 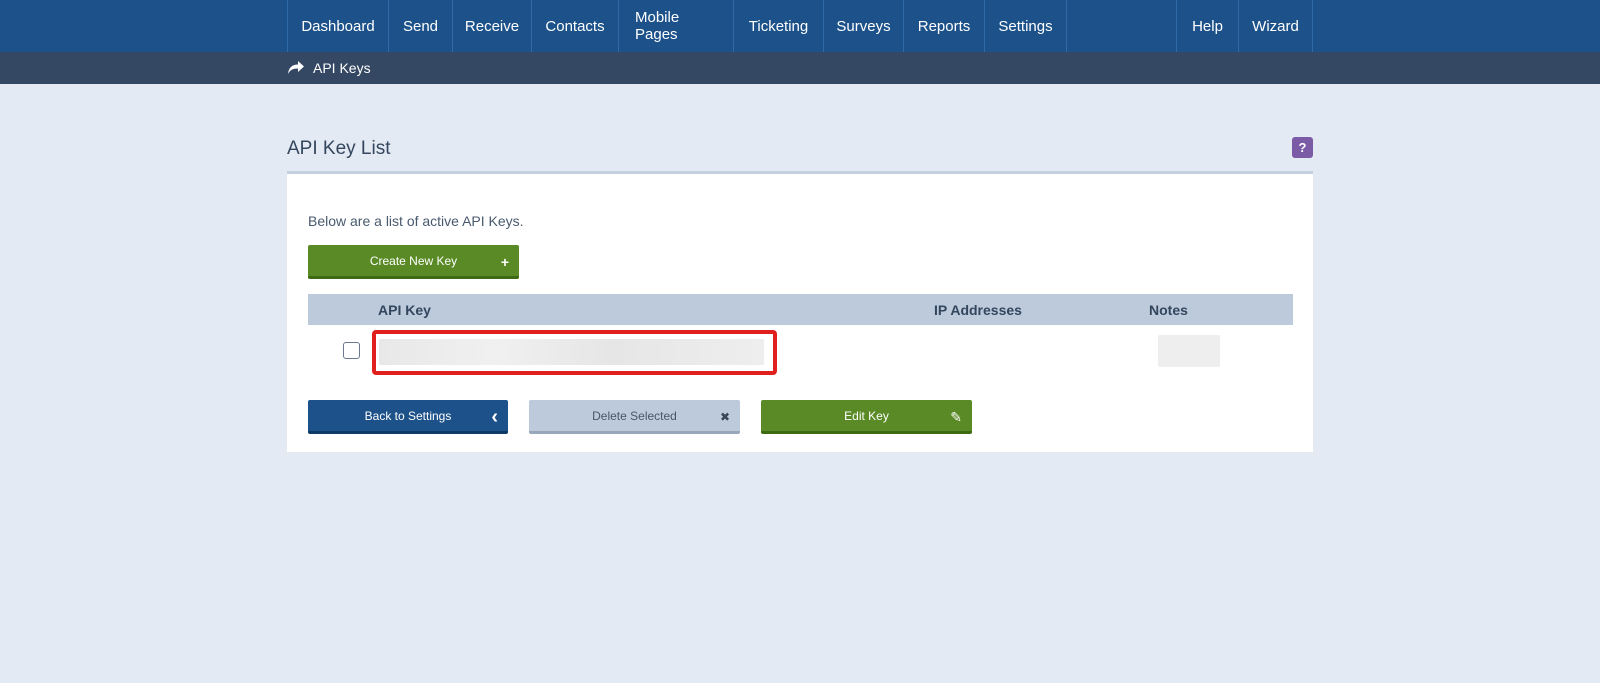 What do you see at coordinates (675, 26) in the screenshot?
I see `nav-item-mobile-pages: Mobile Pages` at bounding box center [675, 26].